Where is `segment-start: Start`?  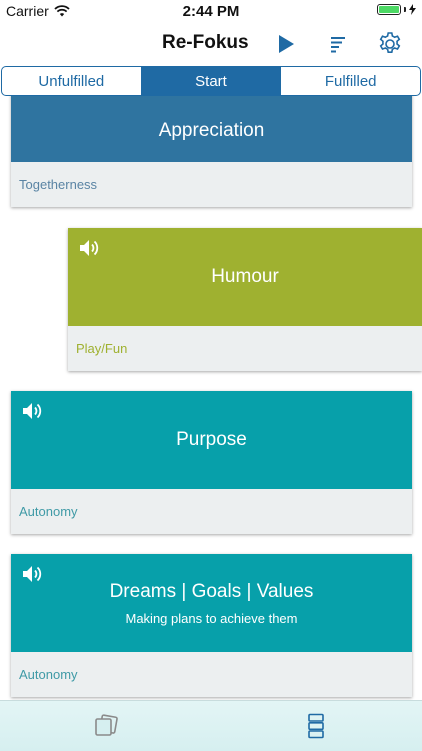 segment-start: Start is located at coordinates (211, 81).